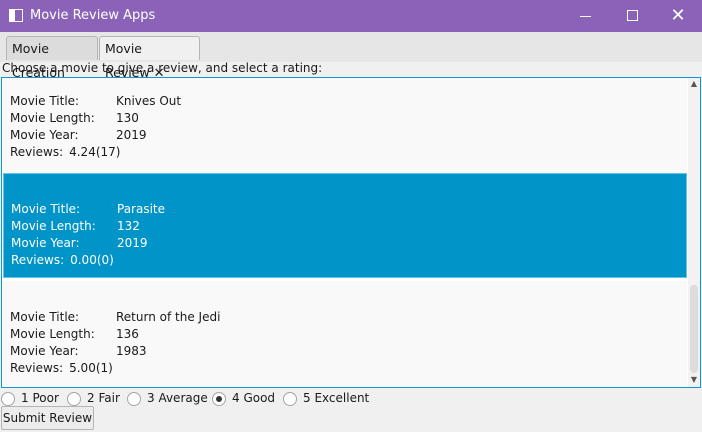 The image size is (702, 432). I want to click on minimize-icon, so click(585, 16).